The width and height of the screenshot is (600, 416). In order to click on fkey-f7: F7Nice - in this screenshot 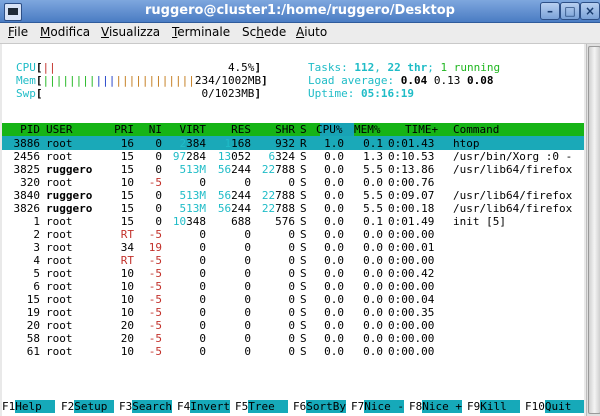, I will do `click(377, 407)`.